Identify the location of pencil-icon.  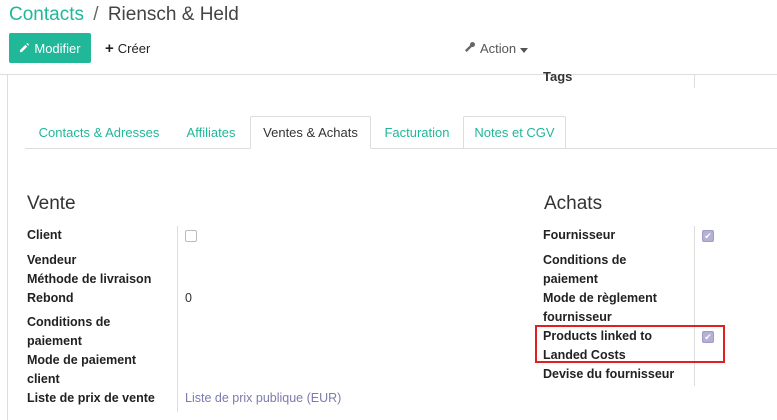
(24, 48).